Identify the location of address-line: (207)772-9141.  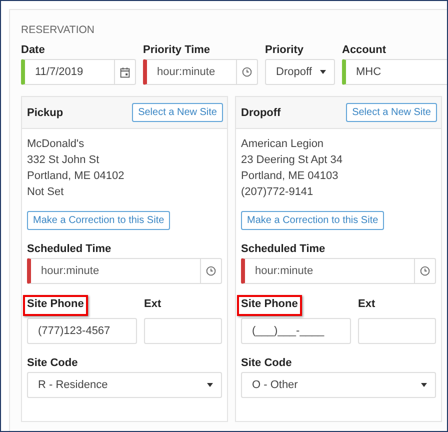
(277, 192).